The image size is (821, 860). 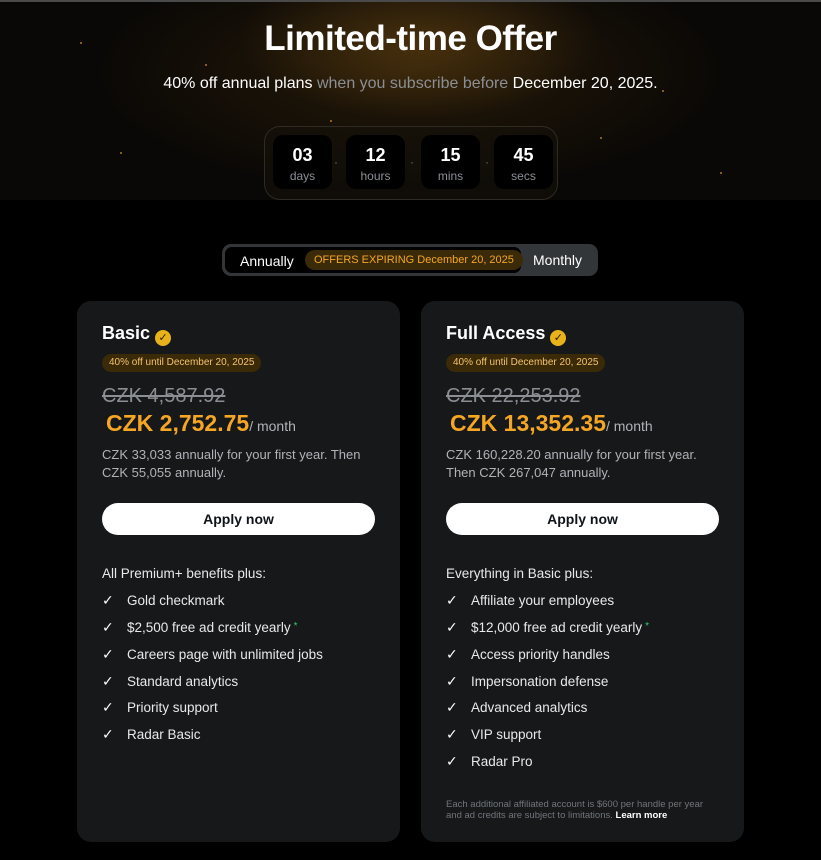 I want to click on plan-name-text: Basic, so click(x=126, y=333).